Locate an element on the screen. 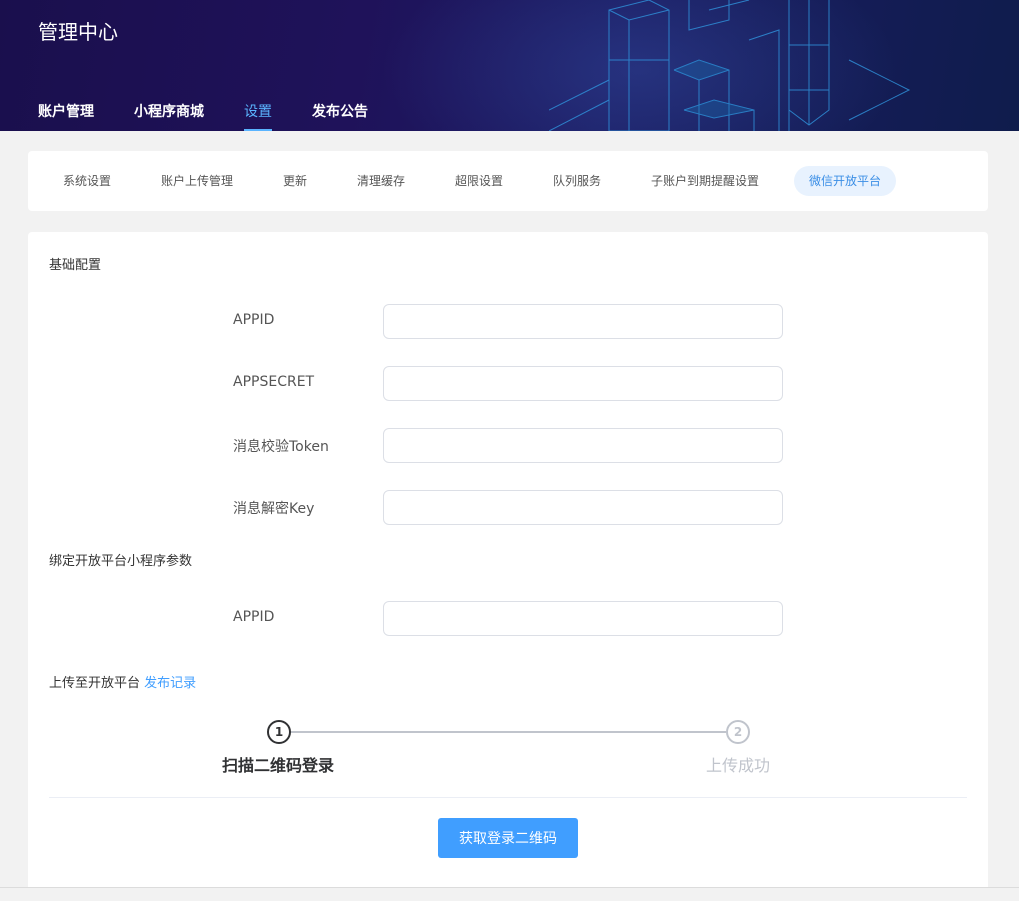  tab-queue-service: 队列服务 is located at coordinates (577, 181).